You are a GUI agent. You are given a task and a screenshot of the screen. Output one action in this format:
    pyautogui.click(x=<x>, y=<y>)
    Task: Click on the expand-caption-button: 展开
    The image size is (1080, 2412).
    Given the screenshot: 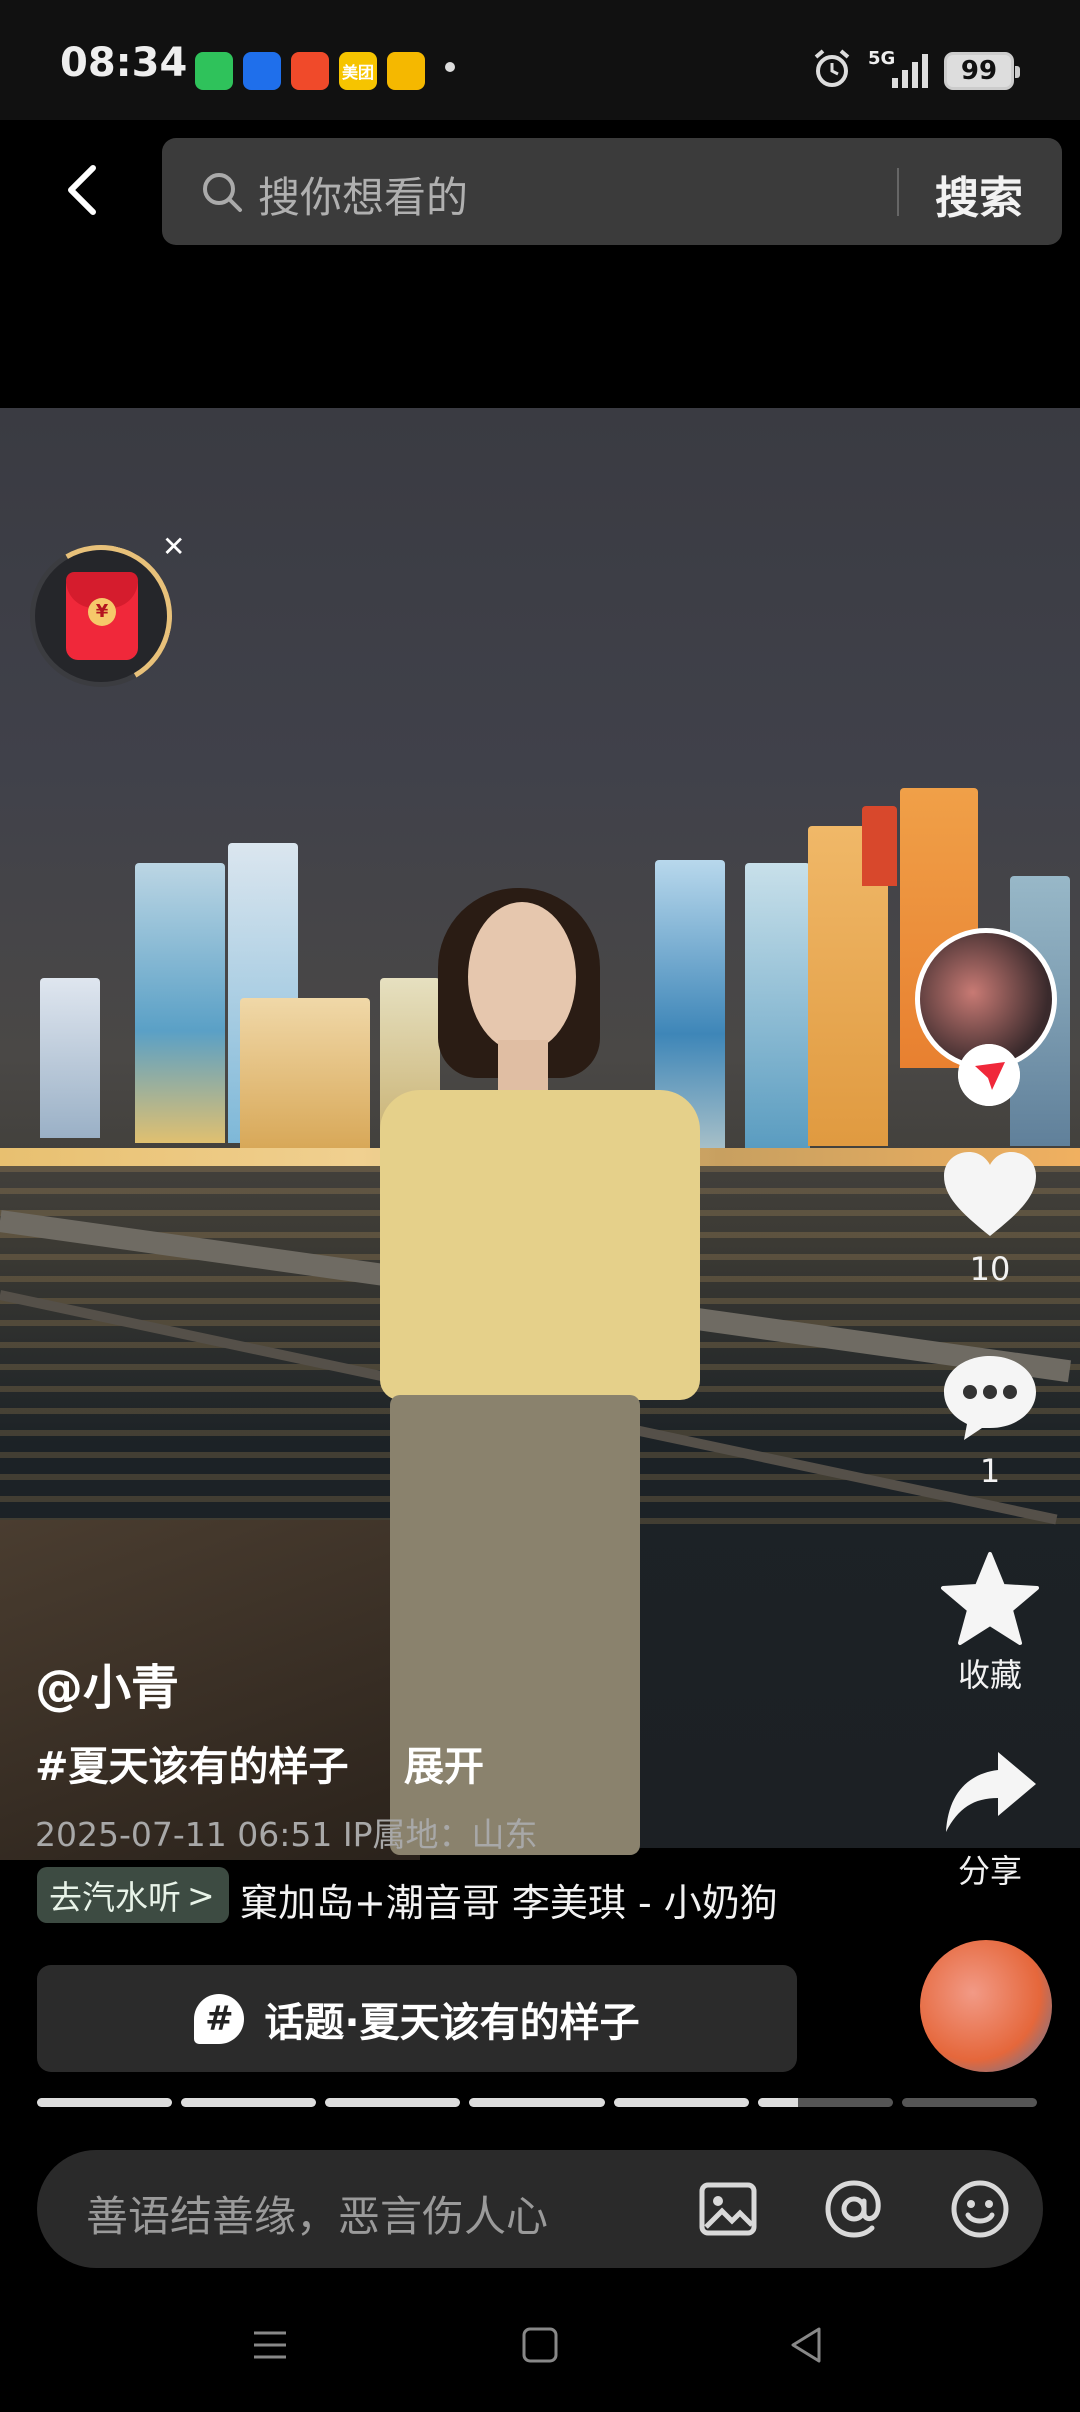 What is the action you would take?
    pyautogui.click(x=444, y=1763)
    